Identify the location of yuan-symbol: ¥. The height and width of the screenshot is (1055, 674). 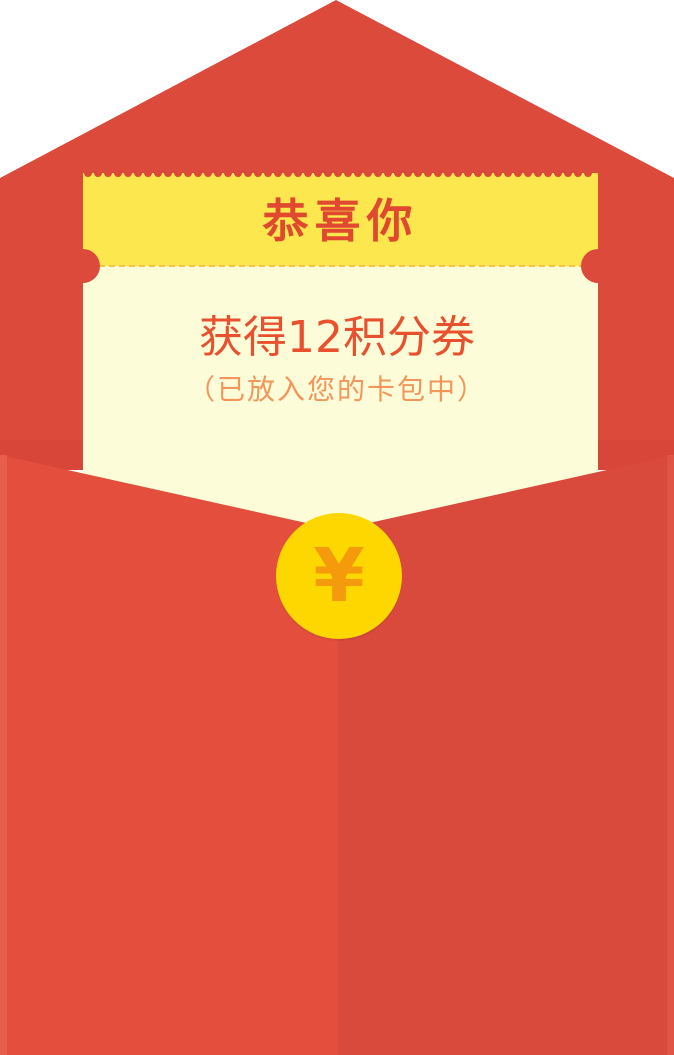
(339, 576).